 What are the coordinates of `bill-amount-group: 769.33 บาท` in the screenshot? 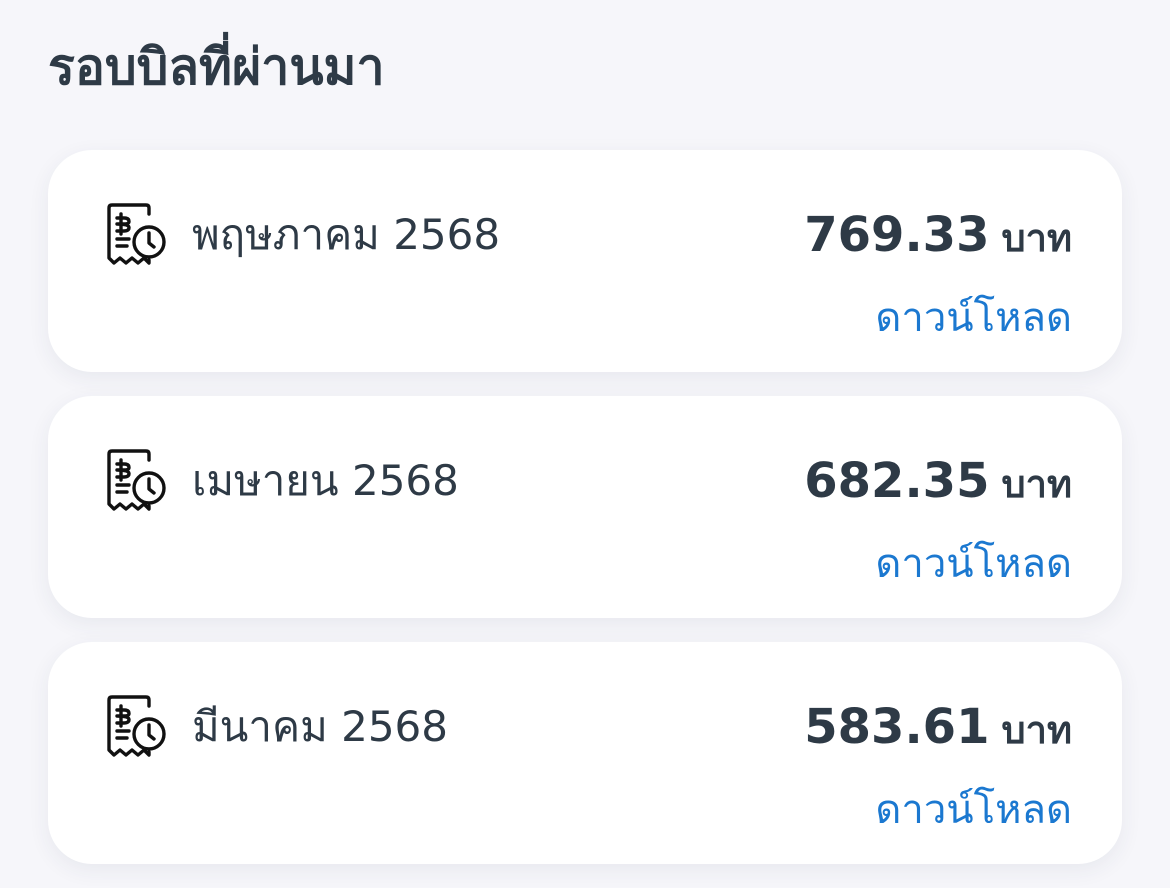 It's located at (938, 240).